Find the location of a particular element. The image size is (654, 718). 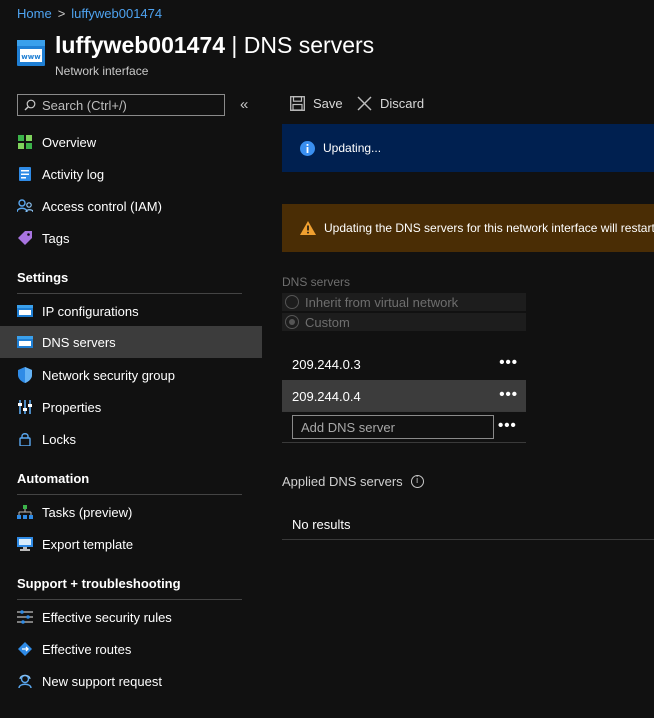

support-icon is located at coordinates (25, 681).